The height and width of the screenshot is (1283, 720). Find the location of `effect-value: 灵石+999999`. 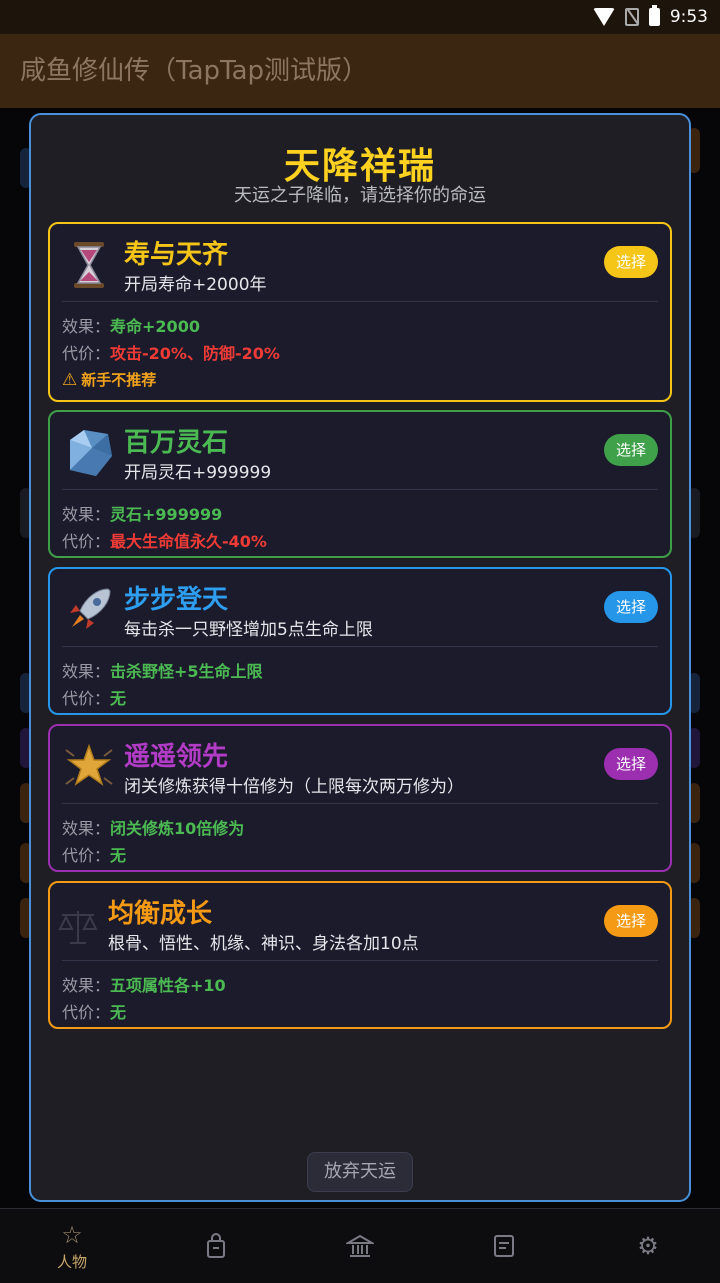

effect-value: 灵石+999999 is located at coordinates (166, 514).